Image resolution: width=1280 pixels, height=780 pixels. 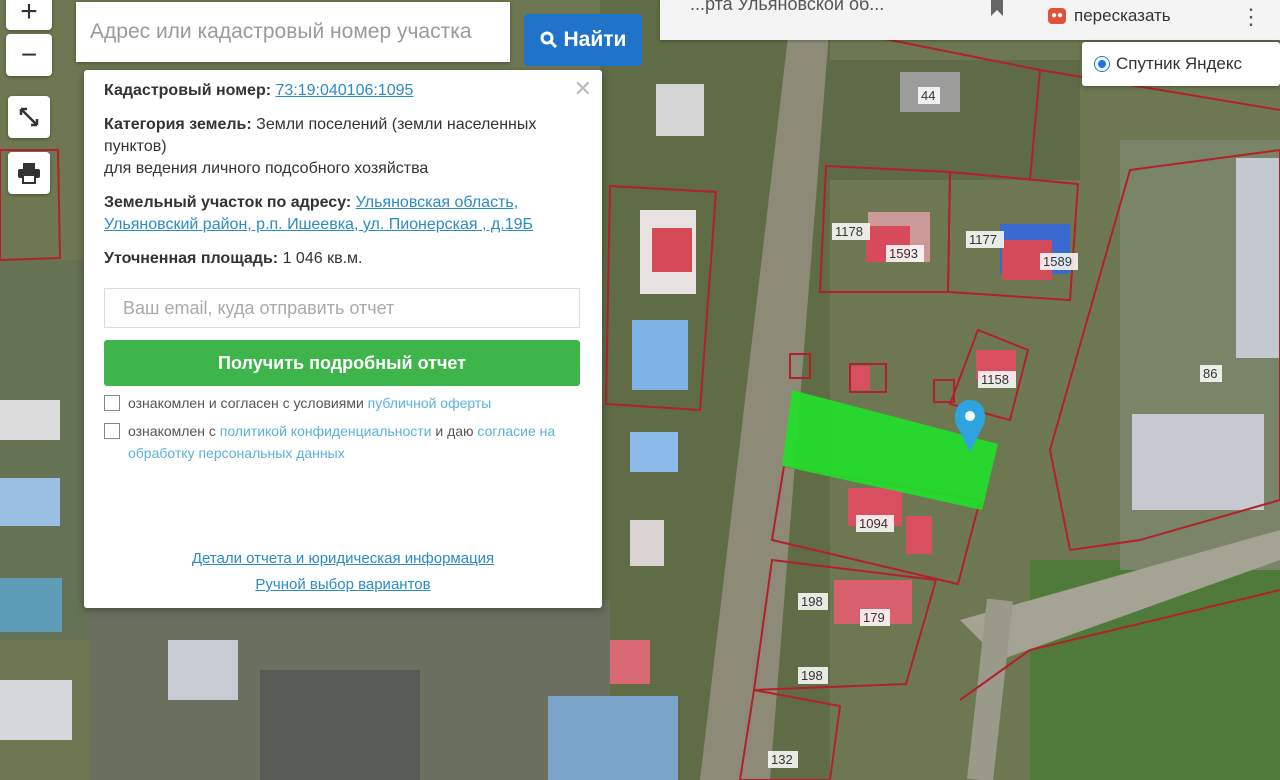 I want to click on more-options-icon: ⋮, so click(x=1251, y=17).